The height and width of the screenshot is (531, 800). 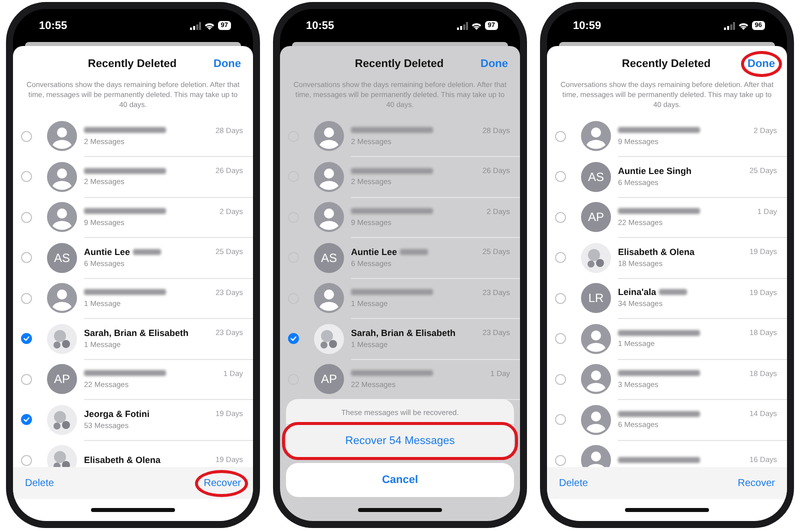 What do you see at coordinates (117, 413) in the screenshot?
I see `contact-name: Jeorga & Fotini` at bounding box center [117, 413].